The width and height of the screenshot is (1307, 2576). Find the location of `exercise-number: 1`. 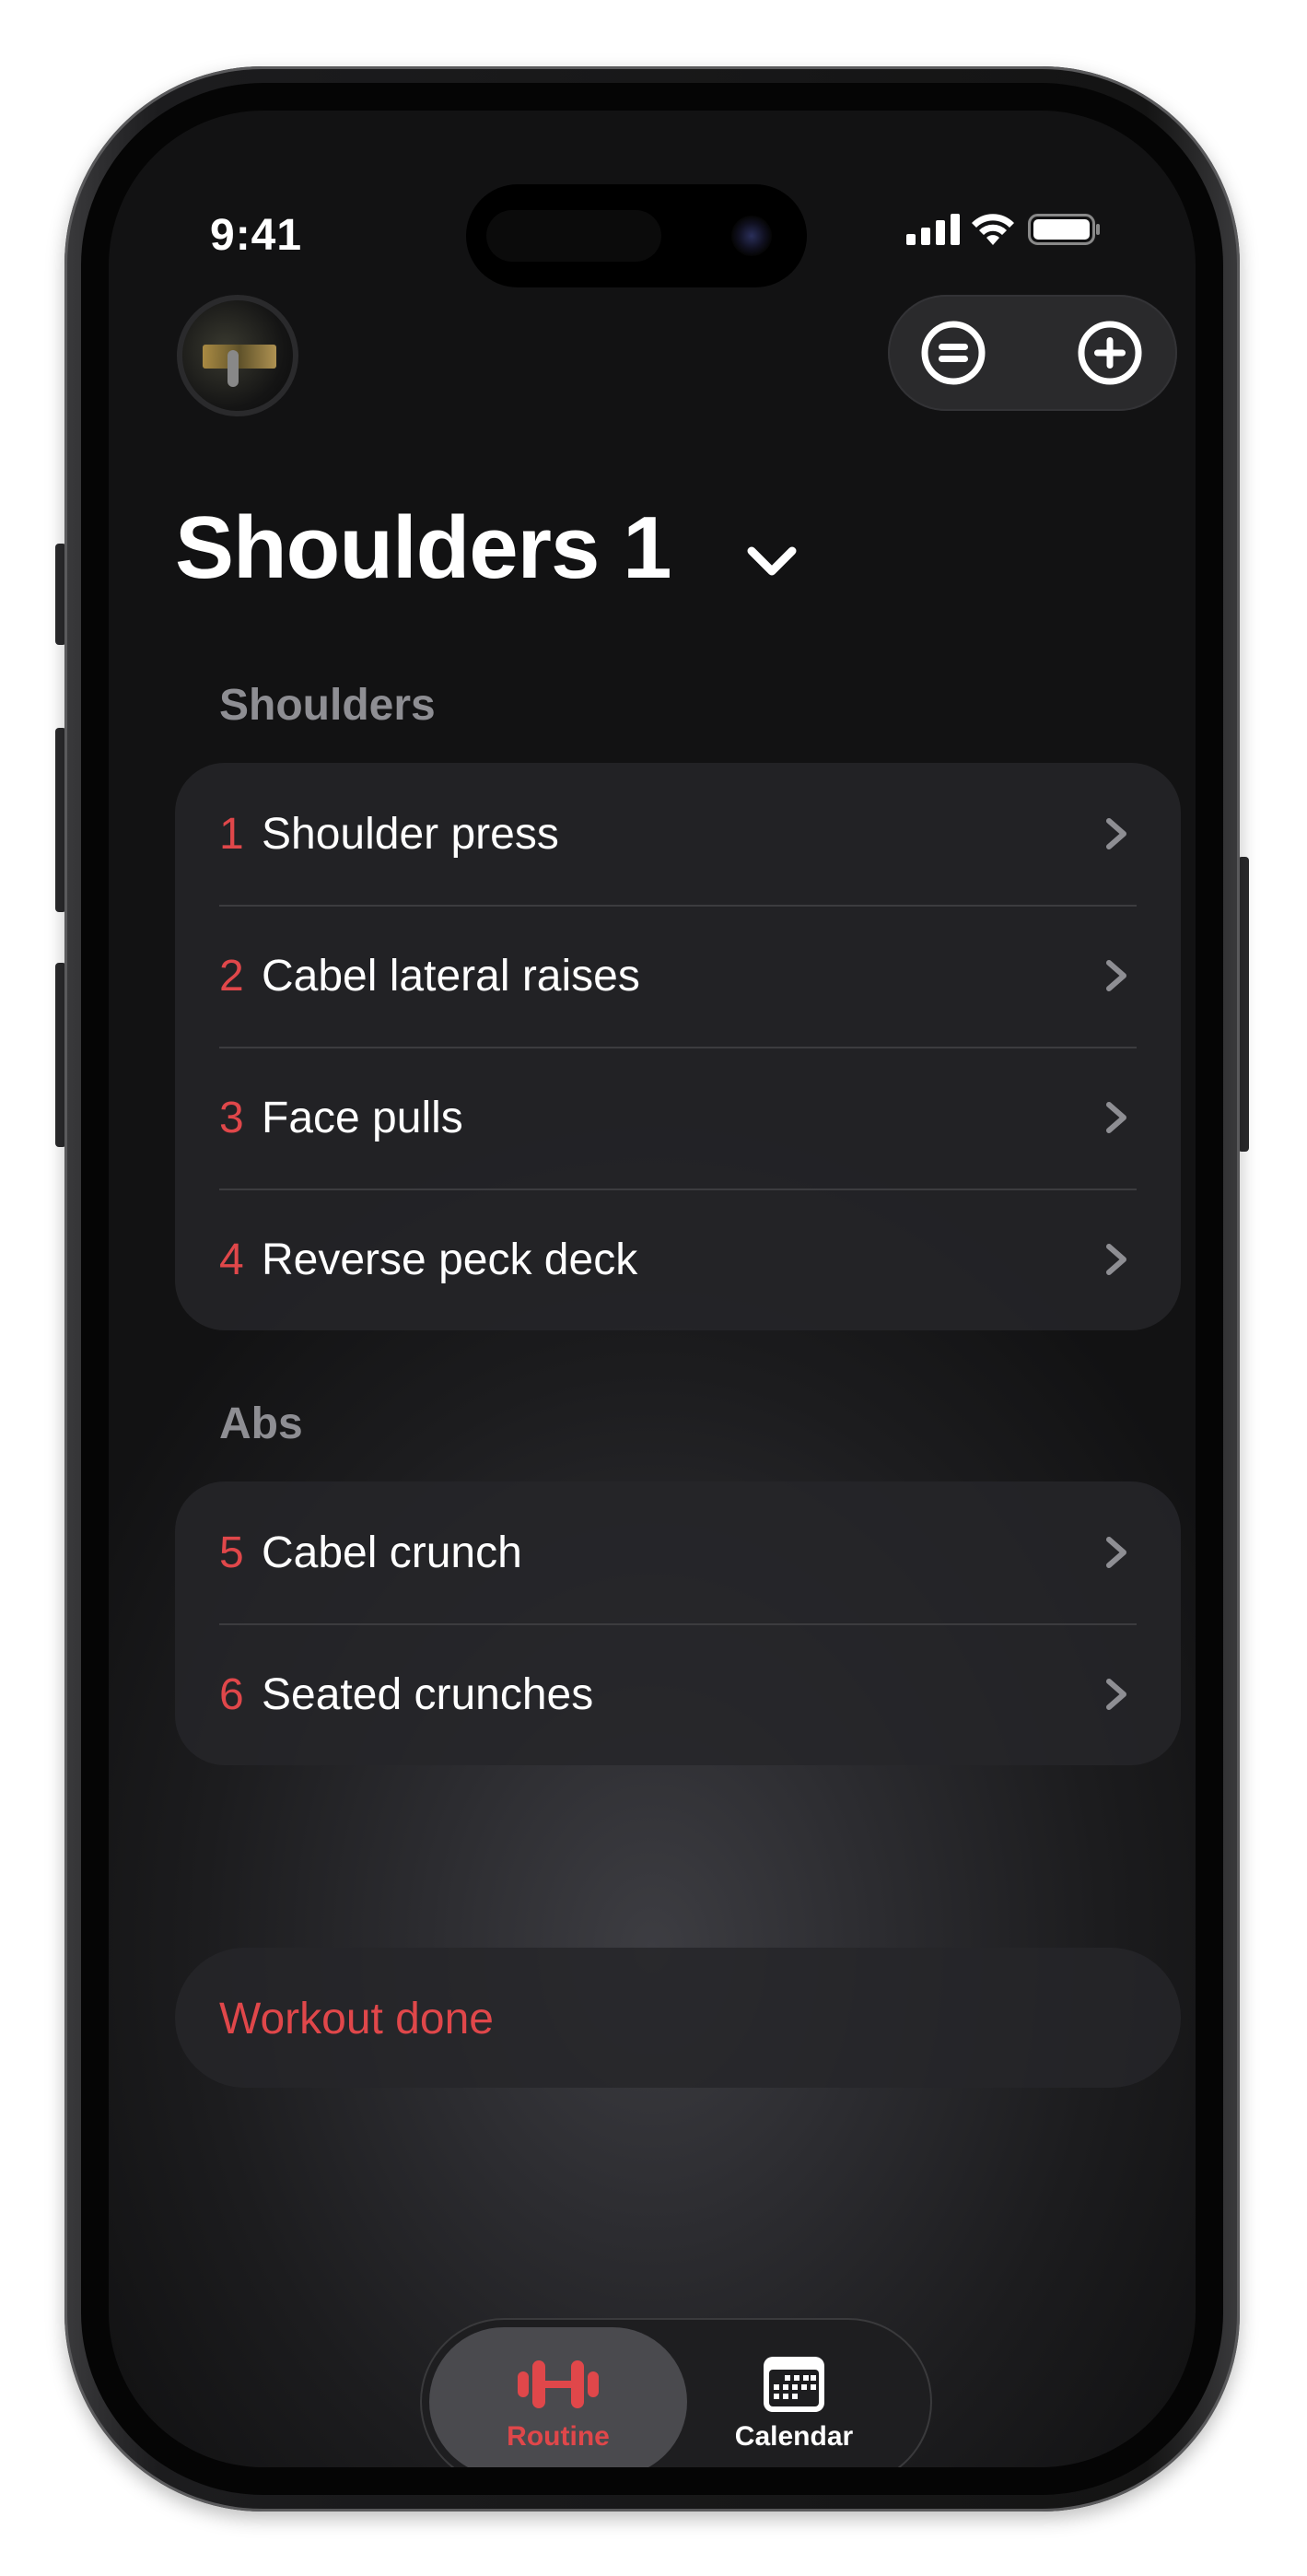

exercise-number: 1 is located at coordinates (232, 834).